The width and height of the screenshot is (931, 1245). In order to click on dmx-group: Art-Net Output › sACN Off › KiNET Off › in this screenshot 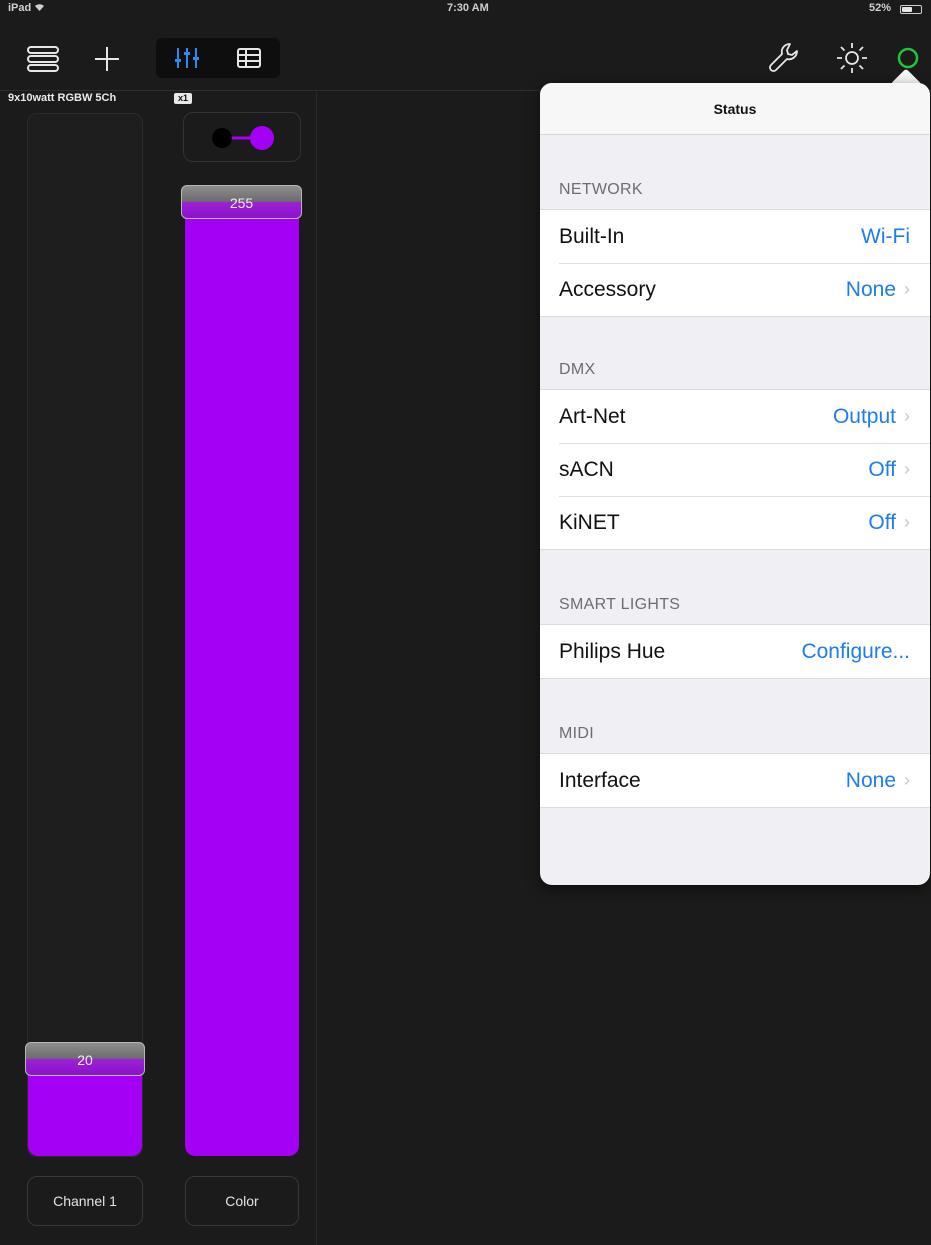, I will do `click(735, 469)`.